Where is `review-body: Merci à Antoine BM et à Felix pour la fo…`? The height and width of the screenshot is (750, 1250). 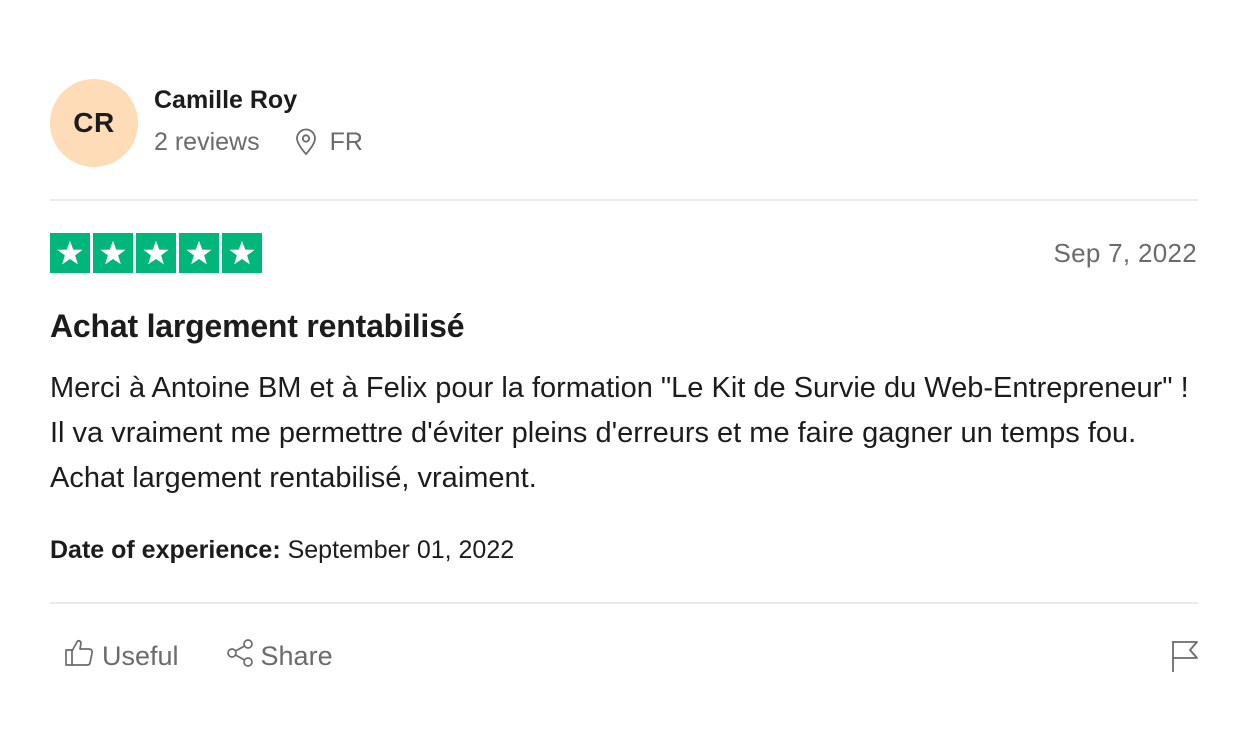
review-body: Merci à Antoine BM et à Felix pour la fo… is located at coordinates (619, 433).